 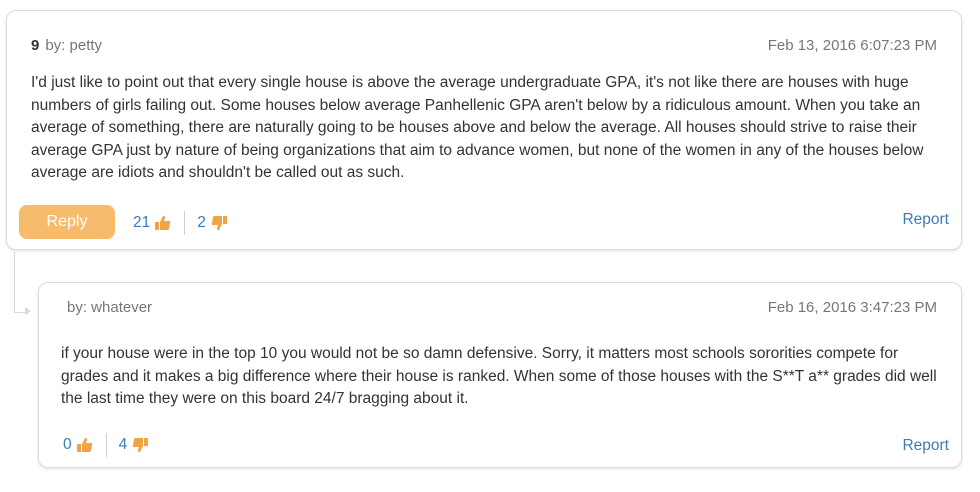 What do you see at coordinates (925, 220) in the screenshot?
I see `report-link: Report` at bounding box center [925, 220].